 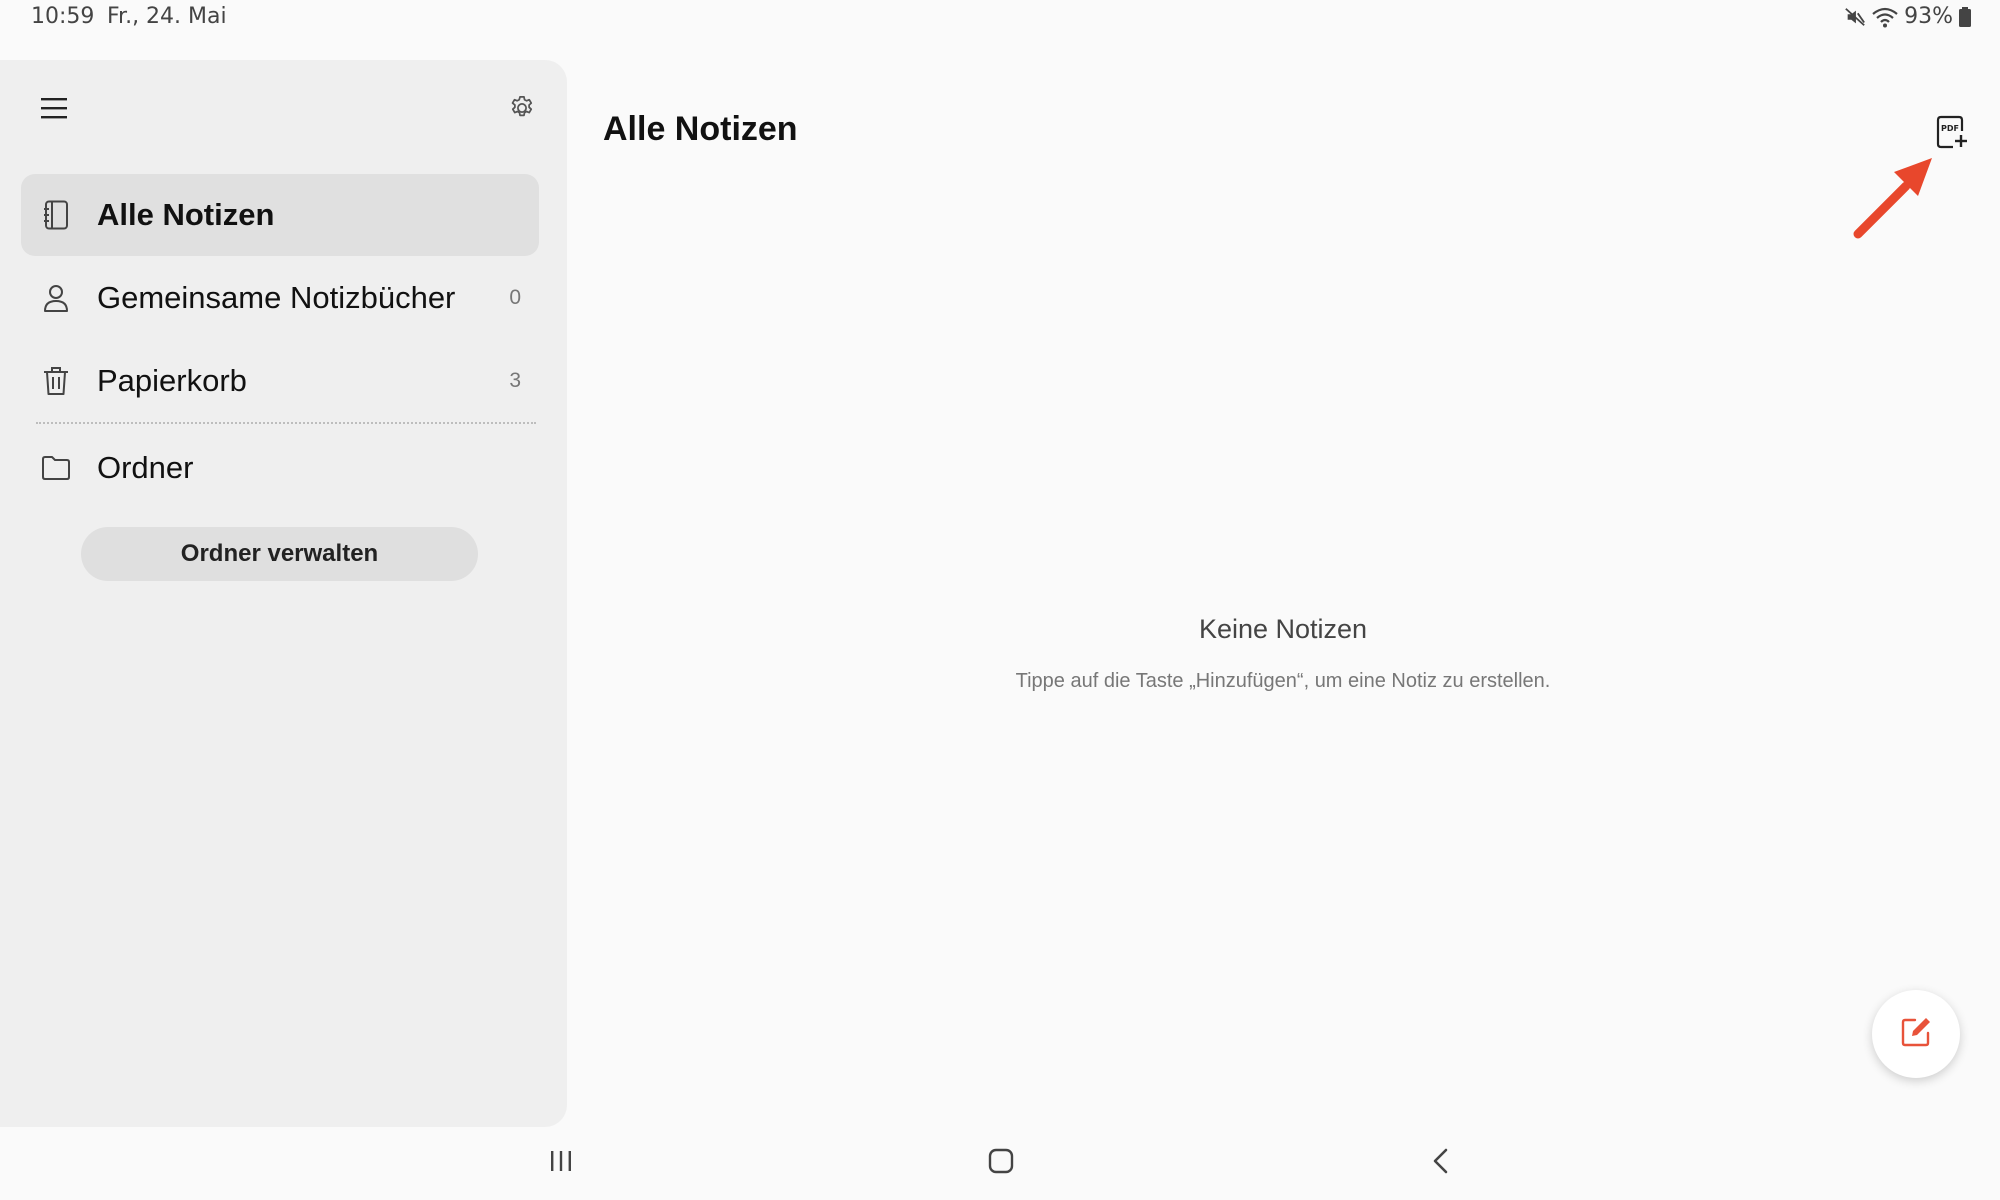 I want to click on settings-button, so click(x=522, y=110).